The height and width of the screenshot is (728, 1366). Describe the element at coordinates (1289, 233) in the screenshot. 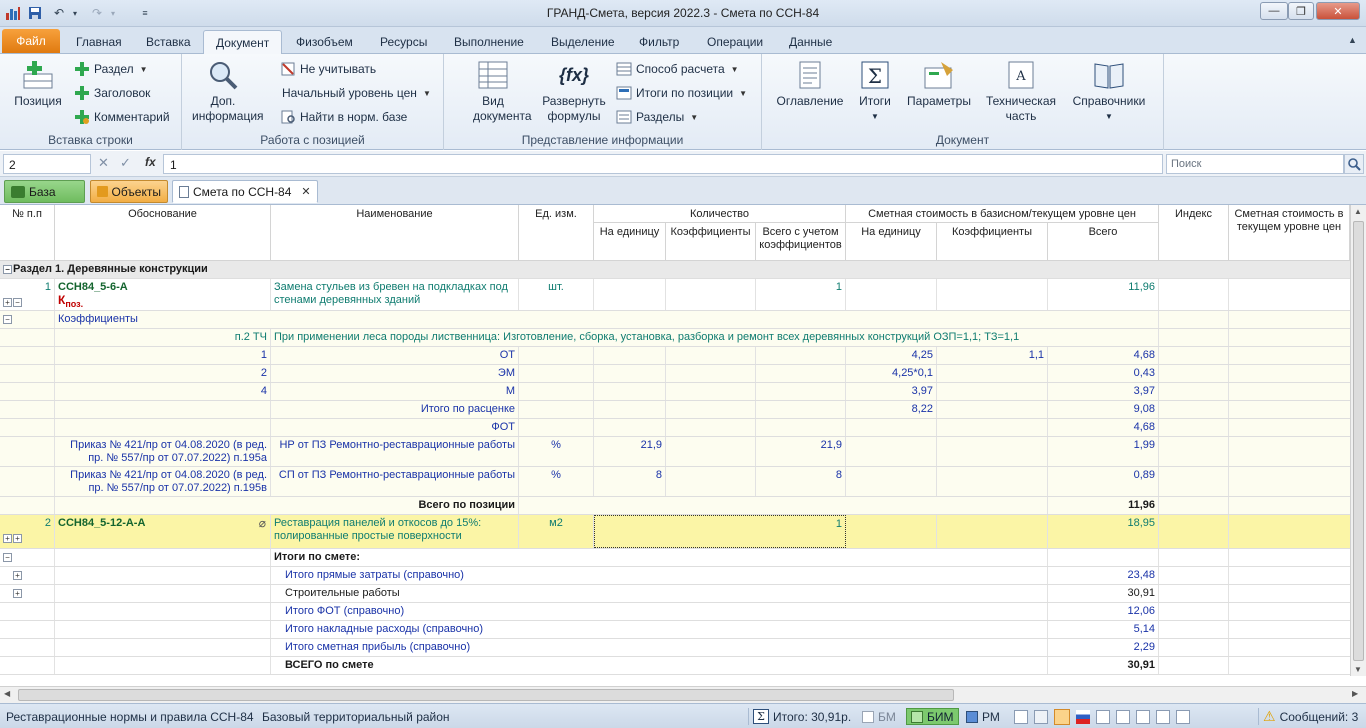

I see `header-current-cost: Сметная стоимость в текущем уровне цен` at that location.